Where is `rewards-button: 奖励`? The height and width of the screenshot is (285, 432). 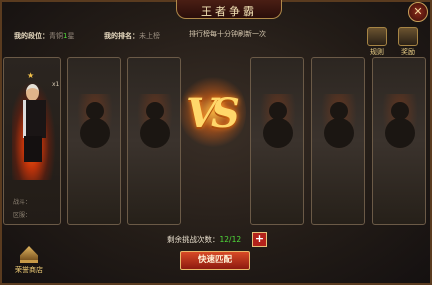
rewards-button: 奖励 is located at coordinates (408, 41).